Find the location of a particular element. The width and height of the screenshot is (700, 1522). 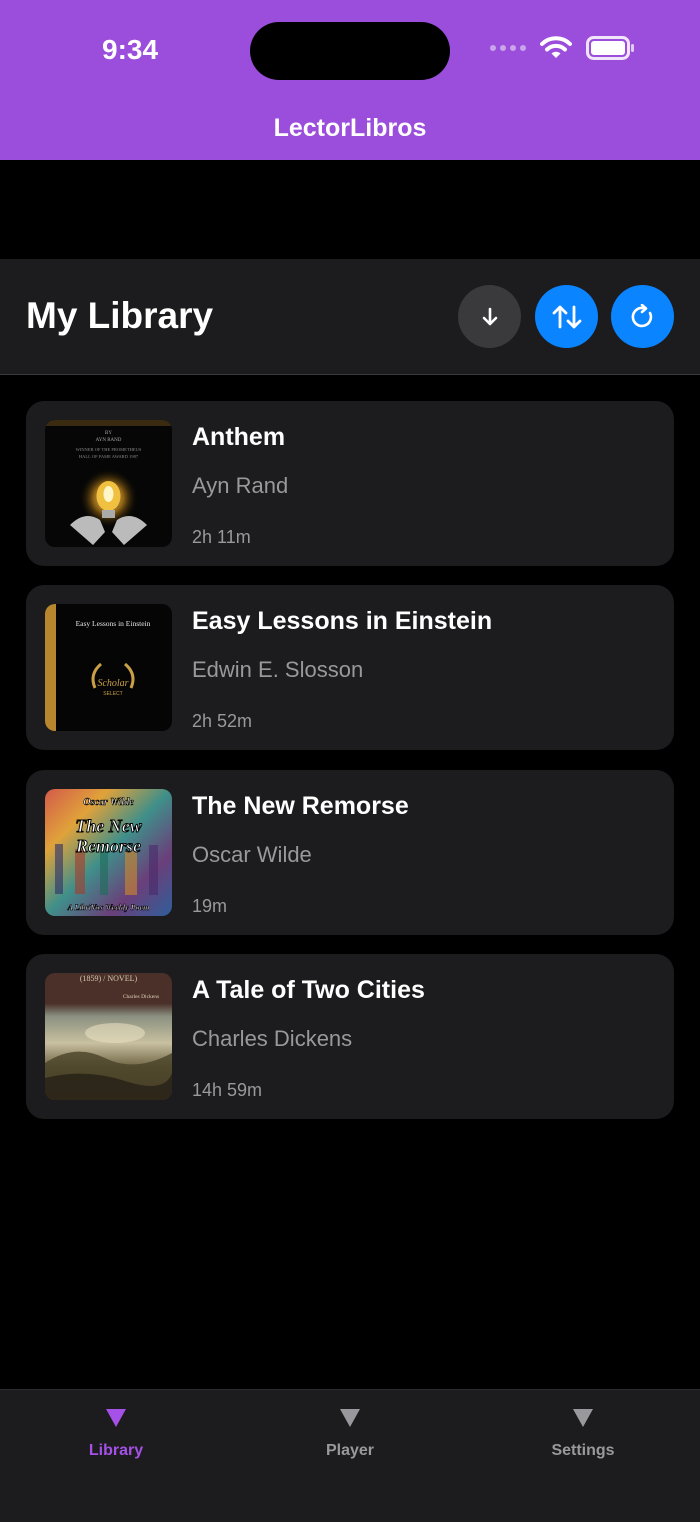

tab-label: Library is located at coordinates (116, 1450).